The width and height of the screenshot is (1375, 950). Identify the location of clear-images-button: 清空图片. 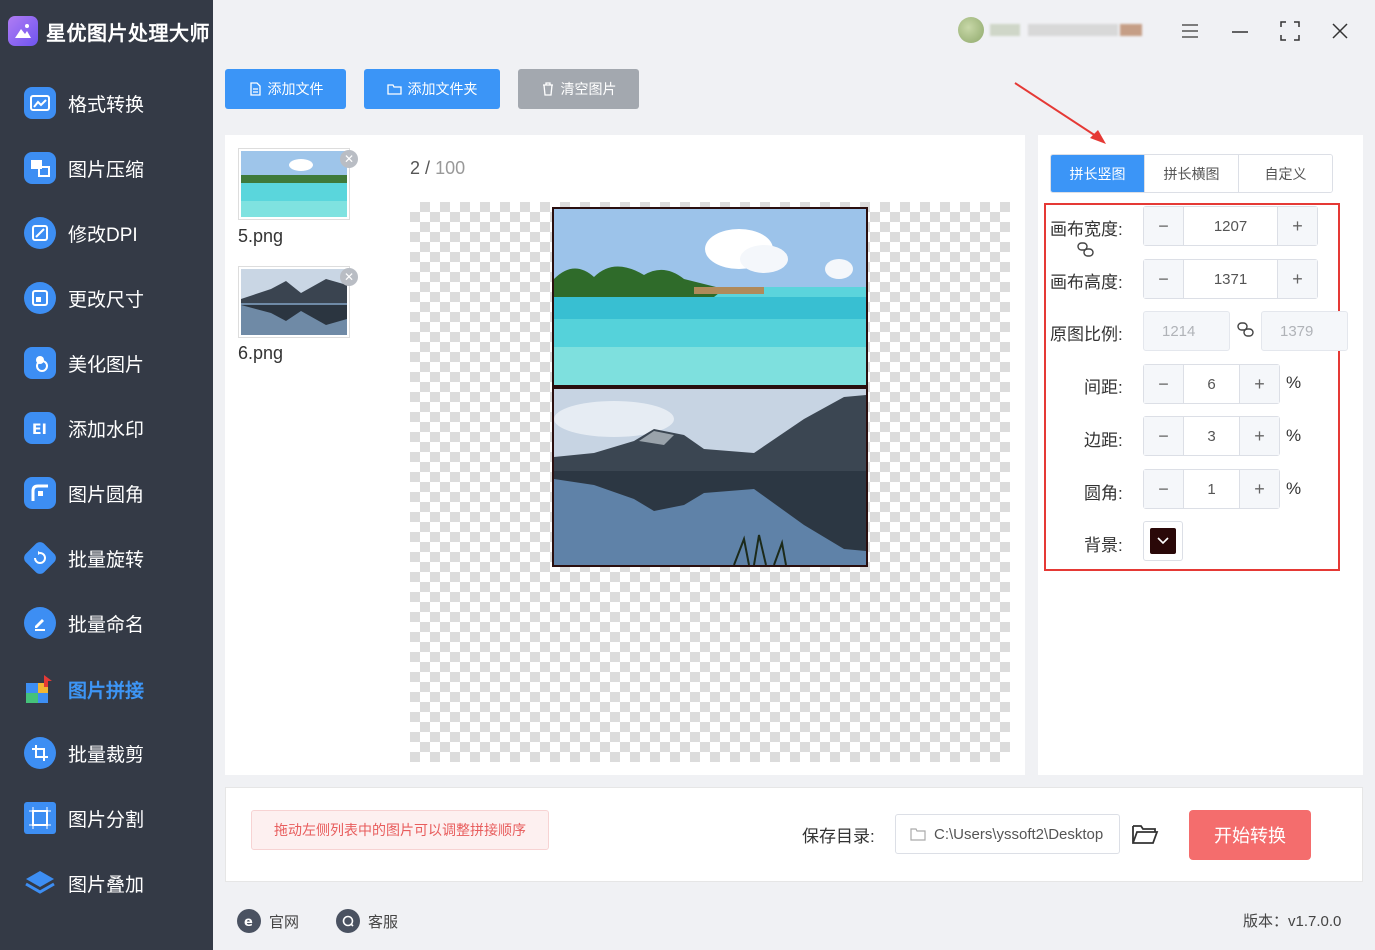
(578, 89).